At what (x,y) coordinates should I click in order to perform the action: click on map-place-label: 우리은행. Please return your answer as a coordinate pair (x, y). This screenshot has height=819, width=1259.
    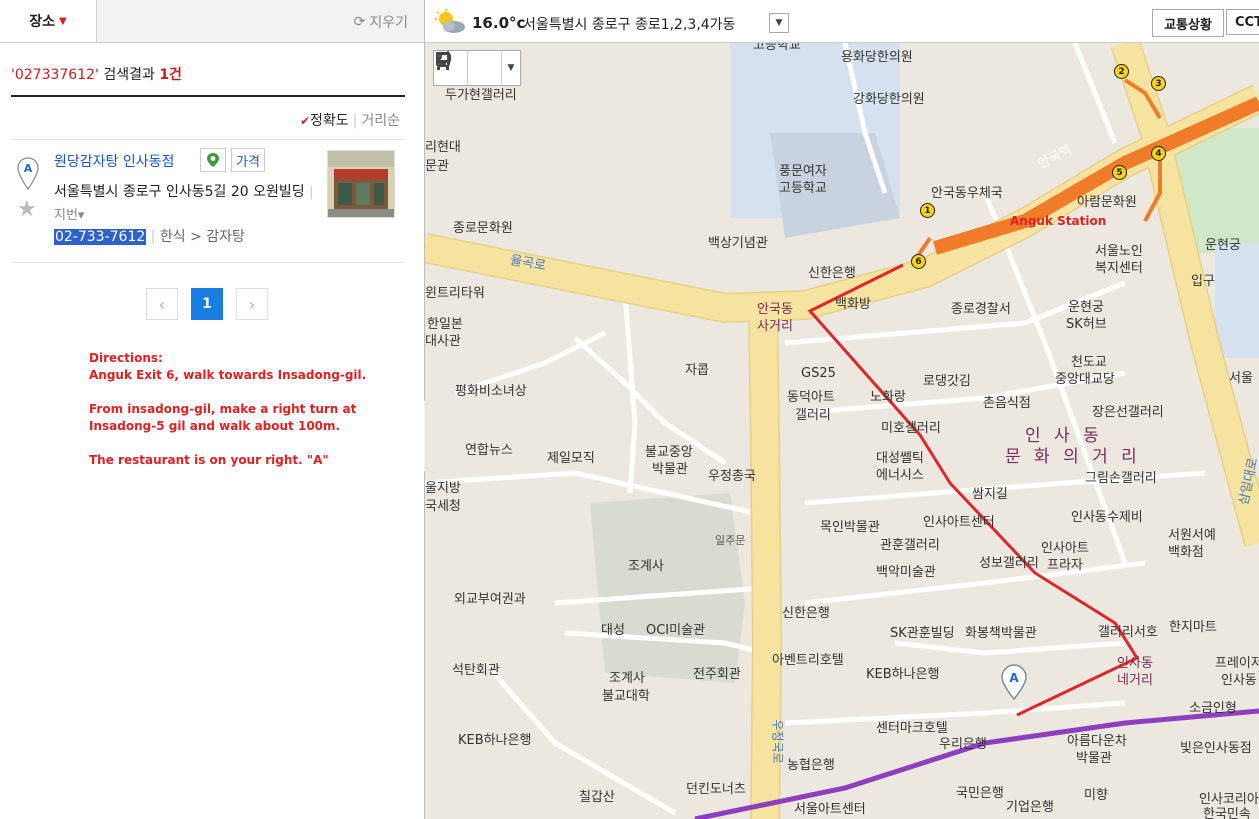
    Looking at the image, I should click on (963, 744).